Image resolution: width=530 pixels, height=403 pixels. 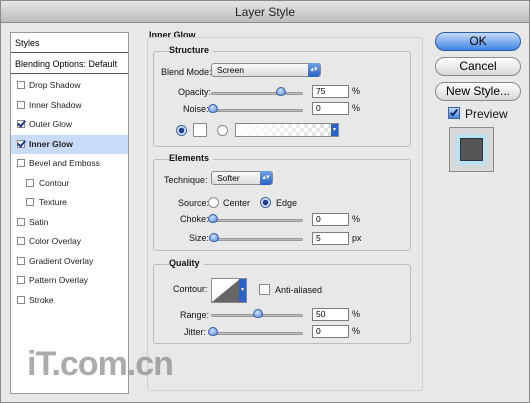 What do you see at coordinates (55, 241) in the screenshot?
I see `style-item-label: Color Overlay` at bounding box center [55, 241].